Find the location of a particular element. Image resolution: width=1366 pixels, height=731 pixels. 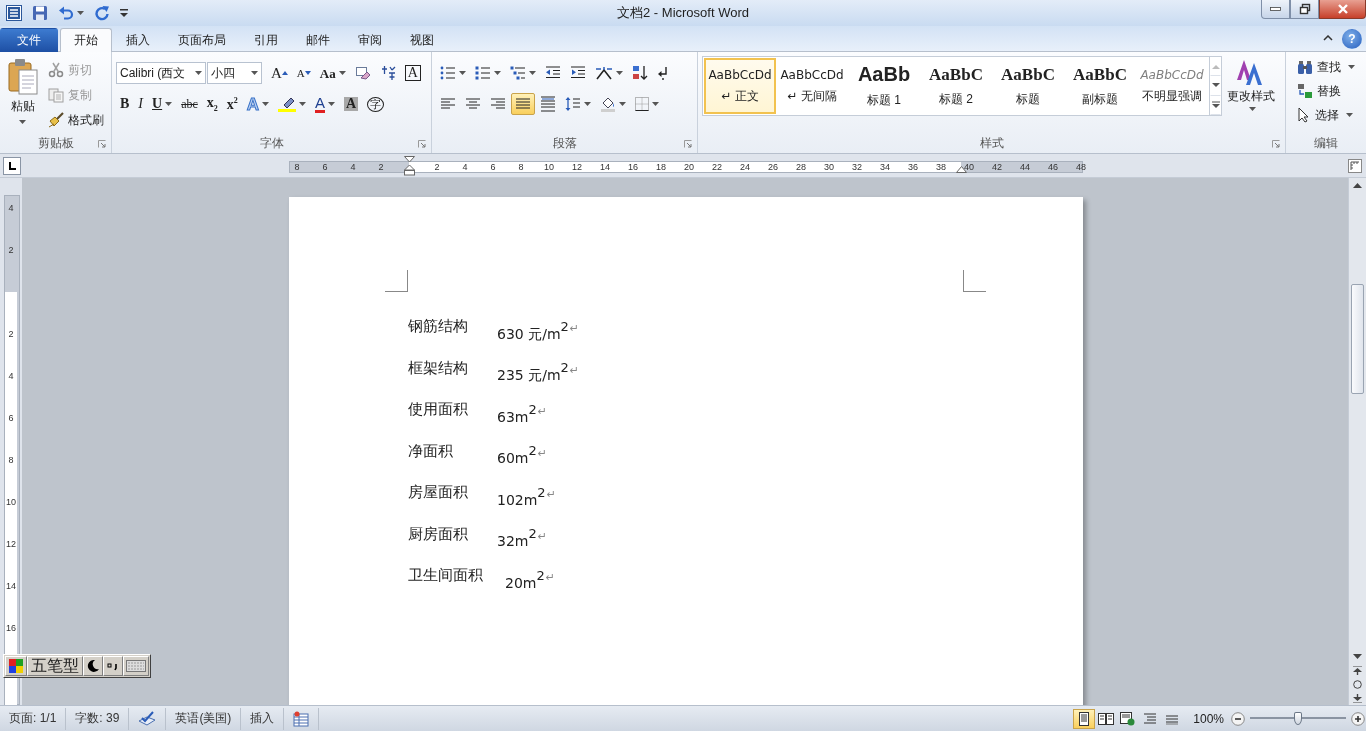

find-button: 查找 is located at coordinates (1326, 67).